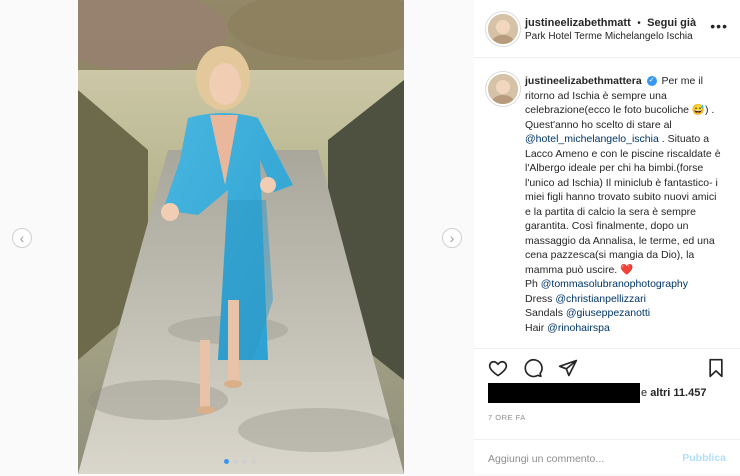 The height and width of the screenshot is (476, 740). I want to click on mention-link: @hotel_michelangelo_ischia, so click(592, 139).